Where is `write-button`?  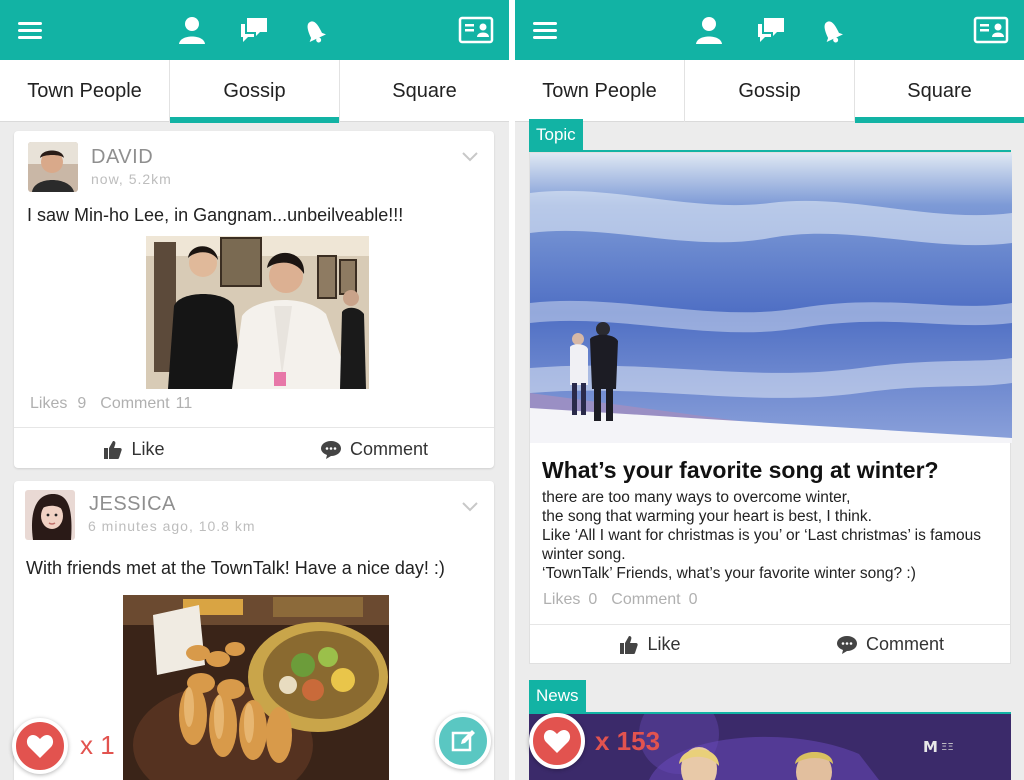
write-button is located at coordinates (463, 741).